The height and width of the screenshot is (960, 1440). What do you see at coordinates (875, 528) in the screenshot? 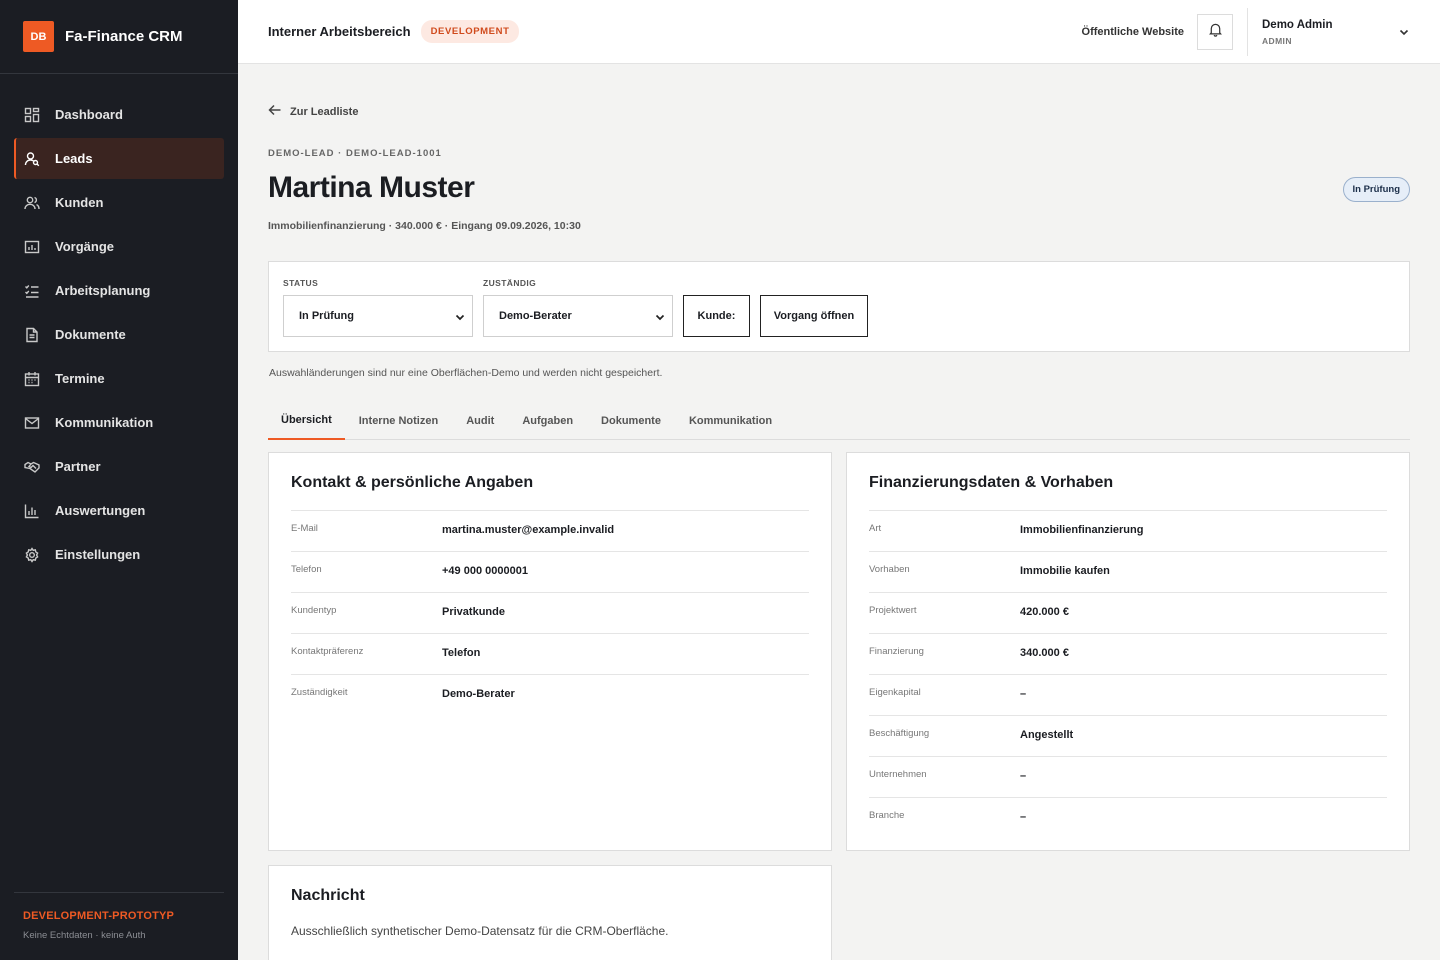
I see `detail-key: Art` at bounding box center [875, 528].